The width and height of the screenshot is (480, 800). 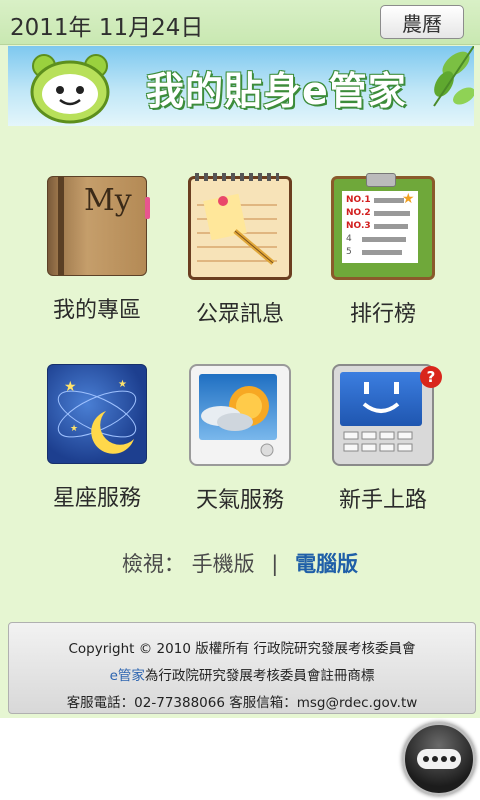 I want to click on menu-item-beginner-guide: ? 新手上路, so click(x=383, y=439).